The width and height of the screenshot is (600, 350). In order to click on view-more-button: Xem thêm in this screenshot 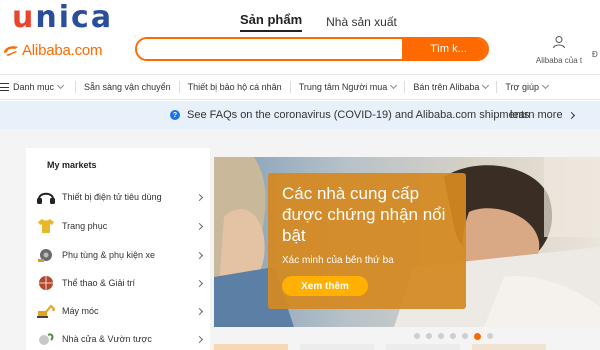, I will do `click(325, 286)`.